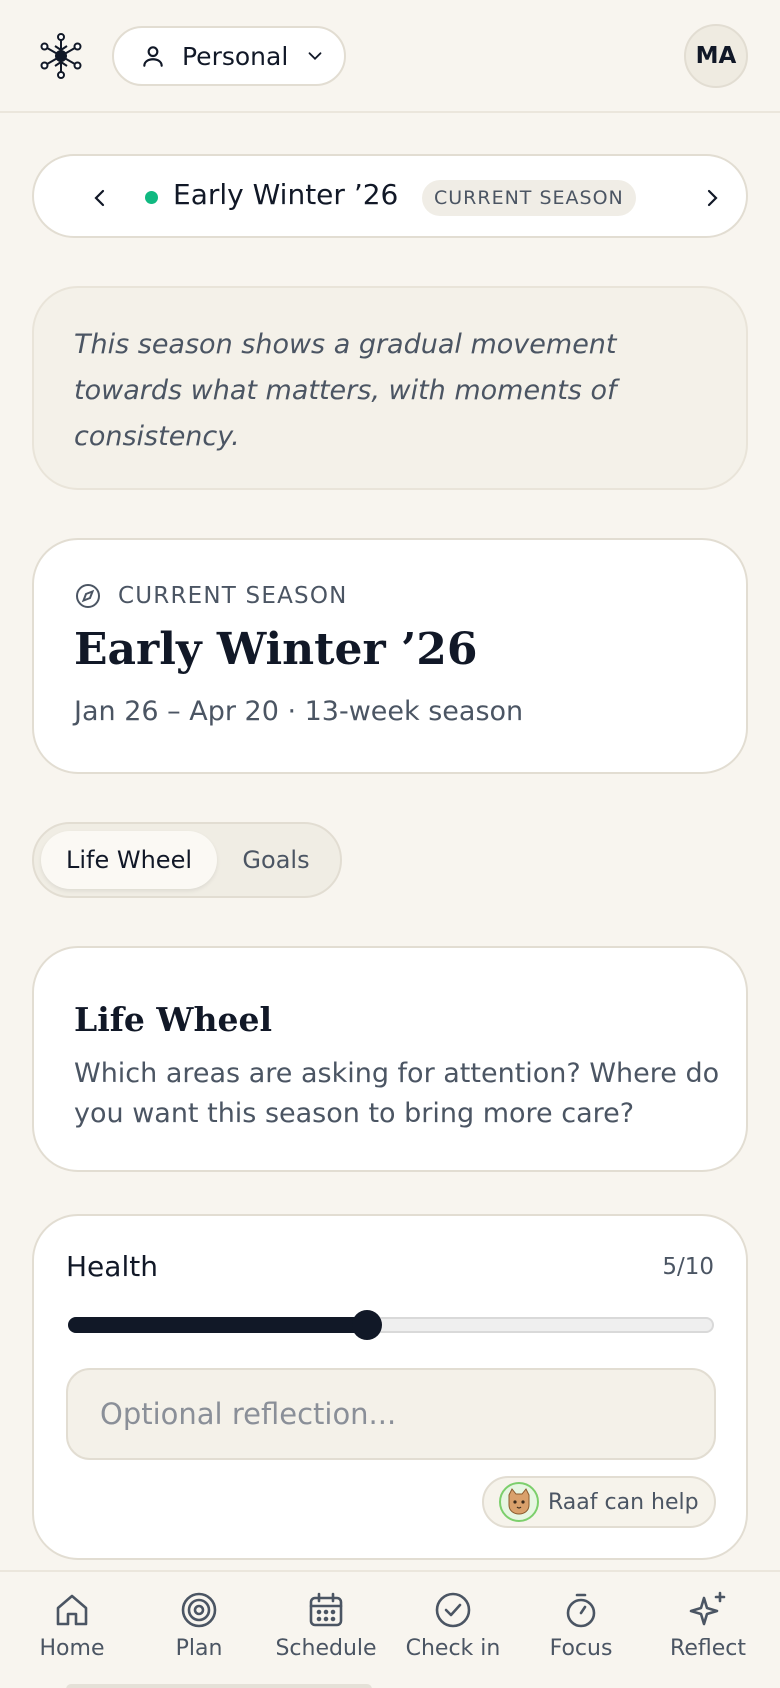 This screenshot has height=1688, width=780. I want to click on snowflake-icon, so click(61, 56).